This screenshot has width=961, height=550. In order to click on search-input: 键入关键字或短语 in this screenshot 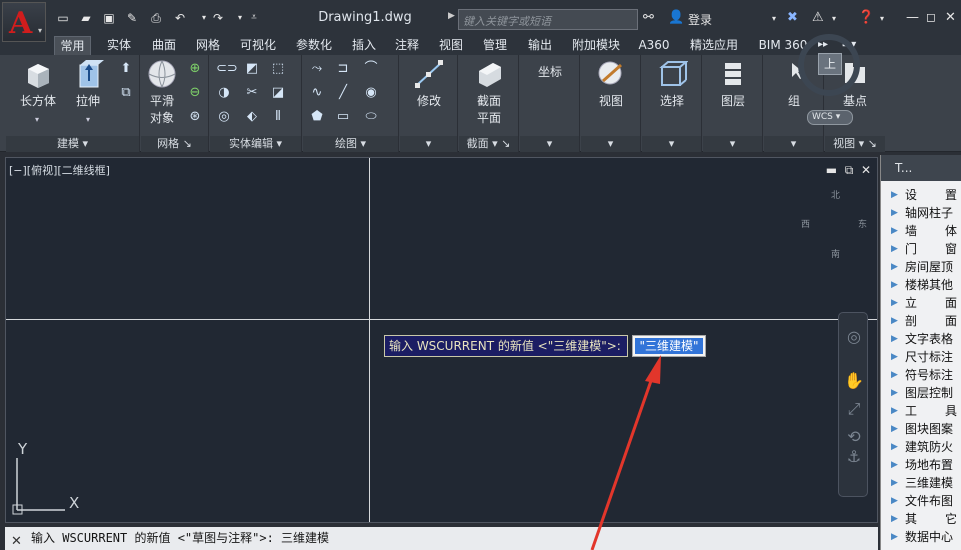, I will do `click(548, 19)`.